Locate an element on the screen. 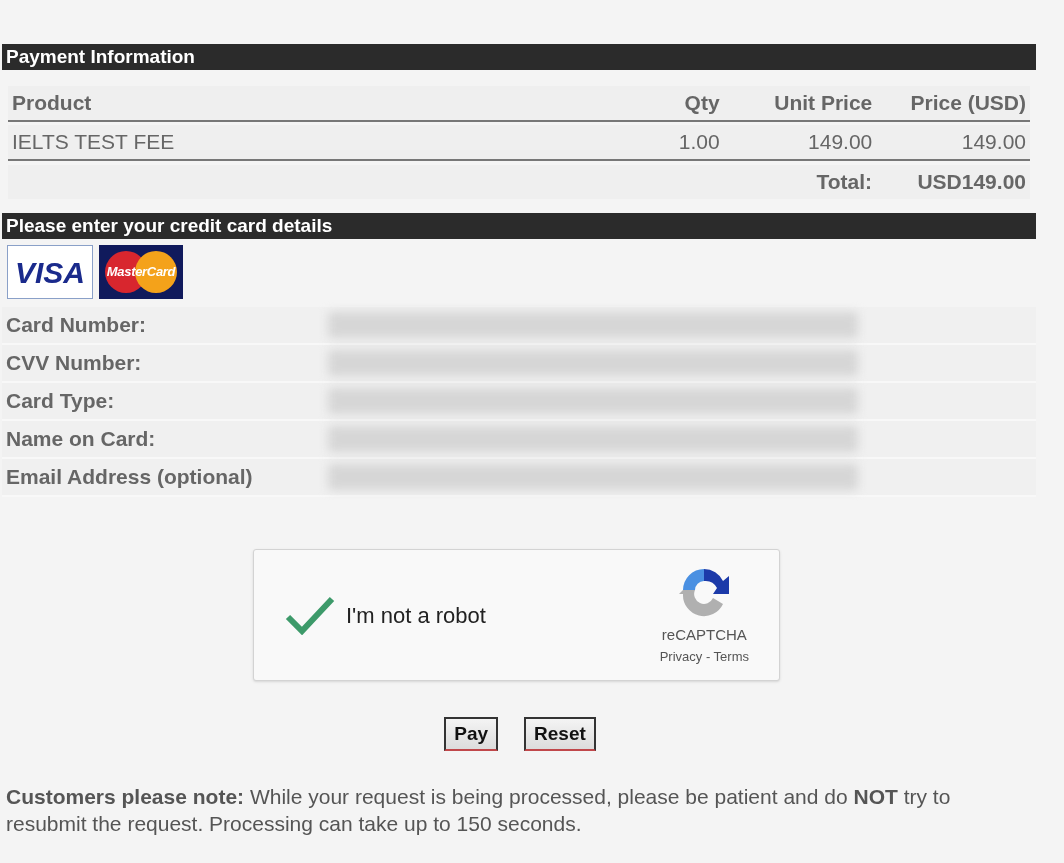  field-label: Name on Card: is located at coordinates (81, 439).